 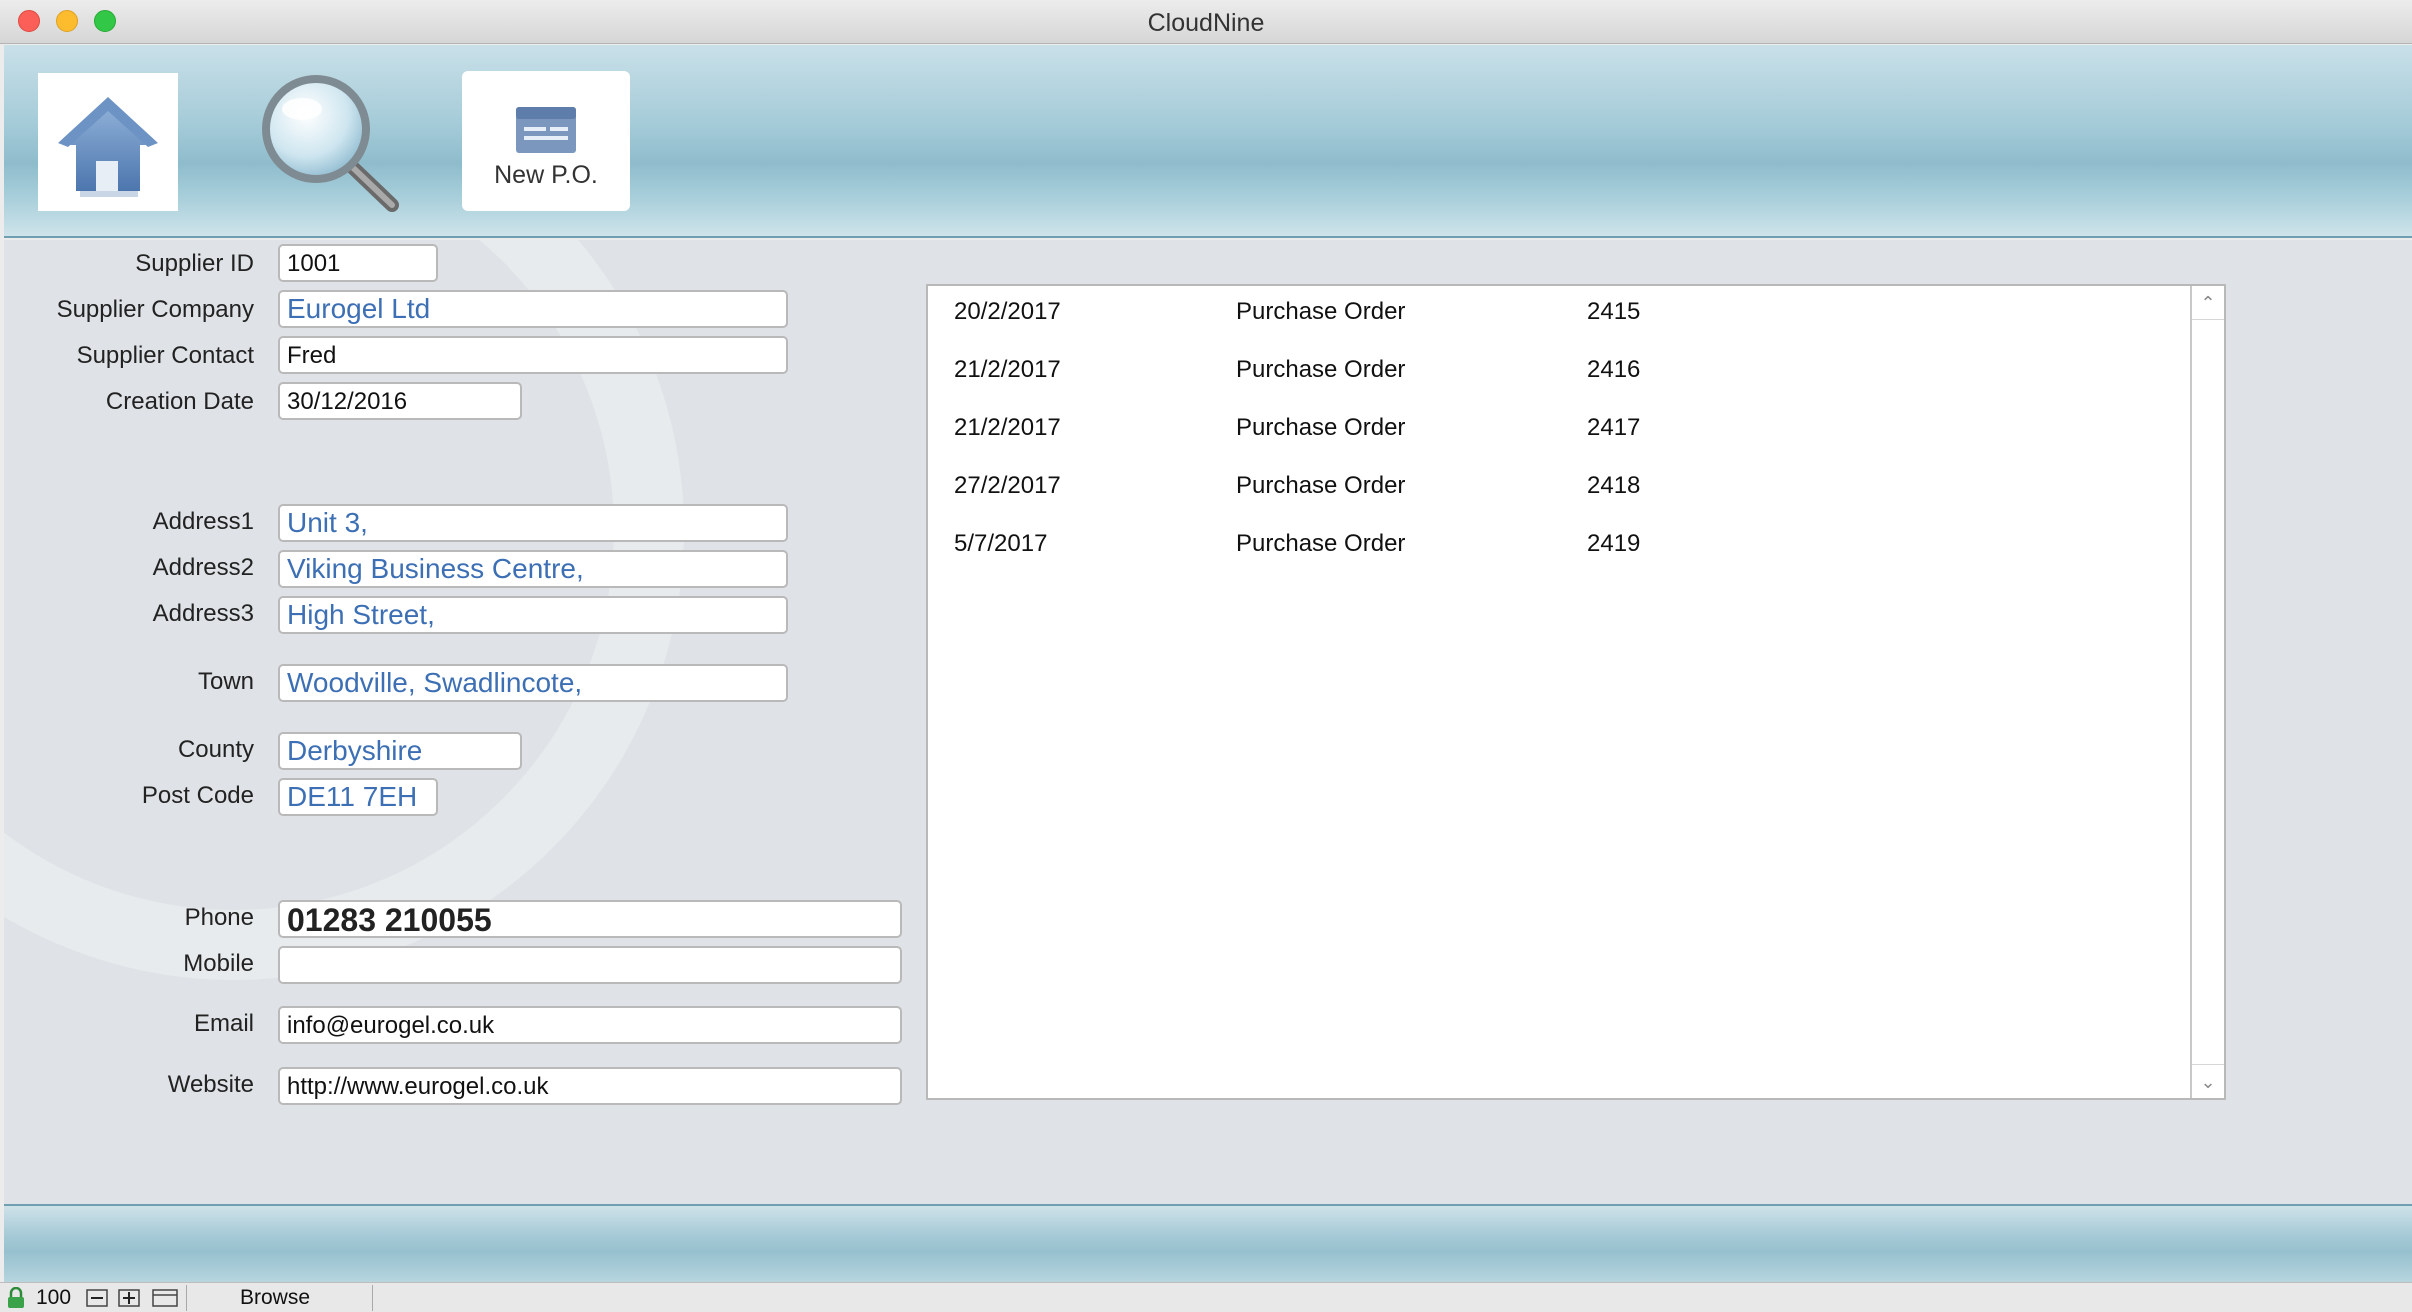 I want to click on creation-date-label: Creation Date, so click(x=179, y=401).